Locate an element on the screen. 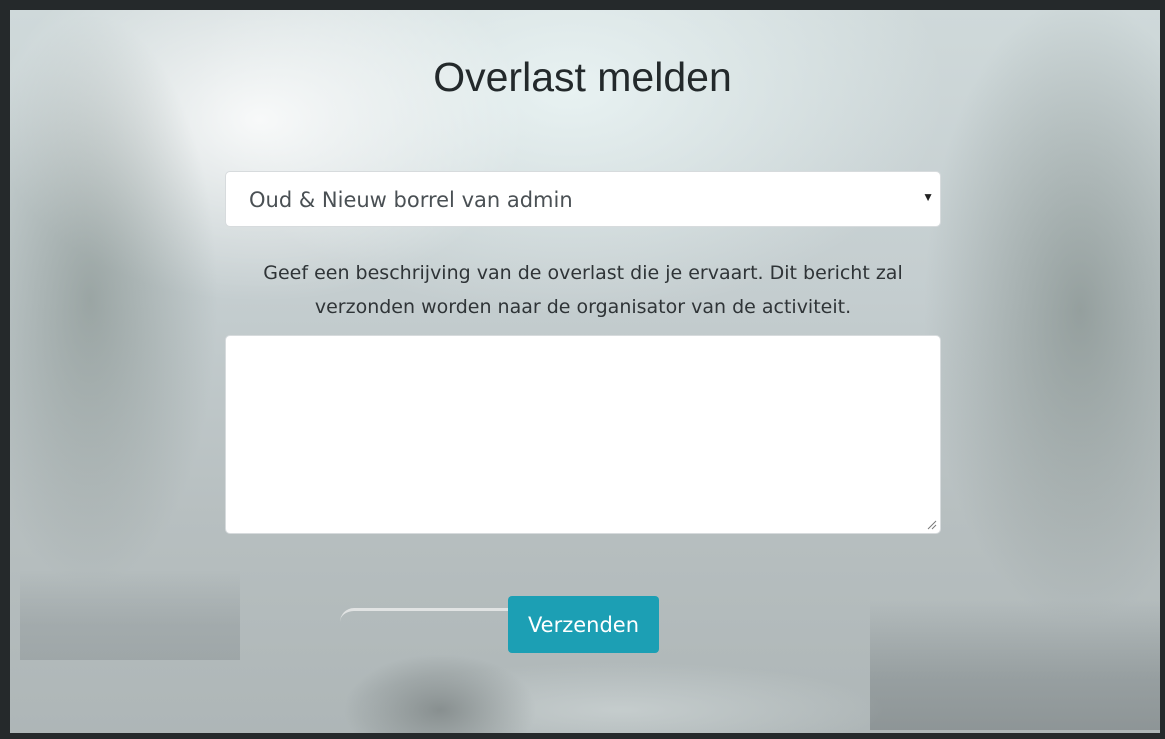 The height and width of the screenshot is (739, 1165). activity-select: Oud & Nieuw borrel van admin ▼ is located at coordinates (583, 199).